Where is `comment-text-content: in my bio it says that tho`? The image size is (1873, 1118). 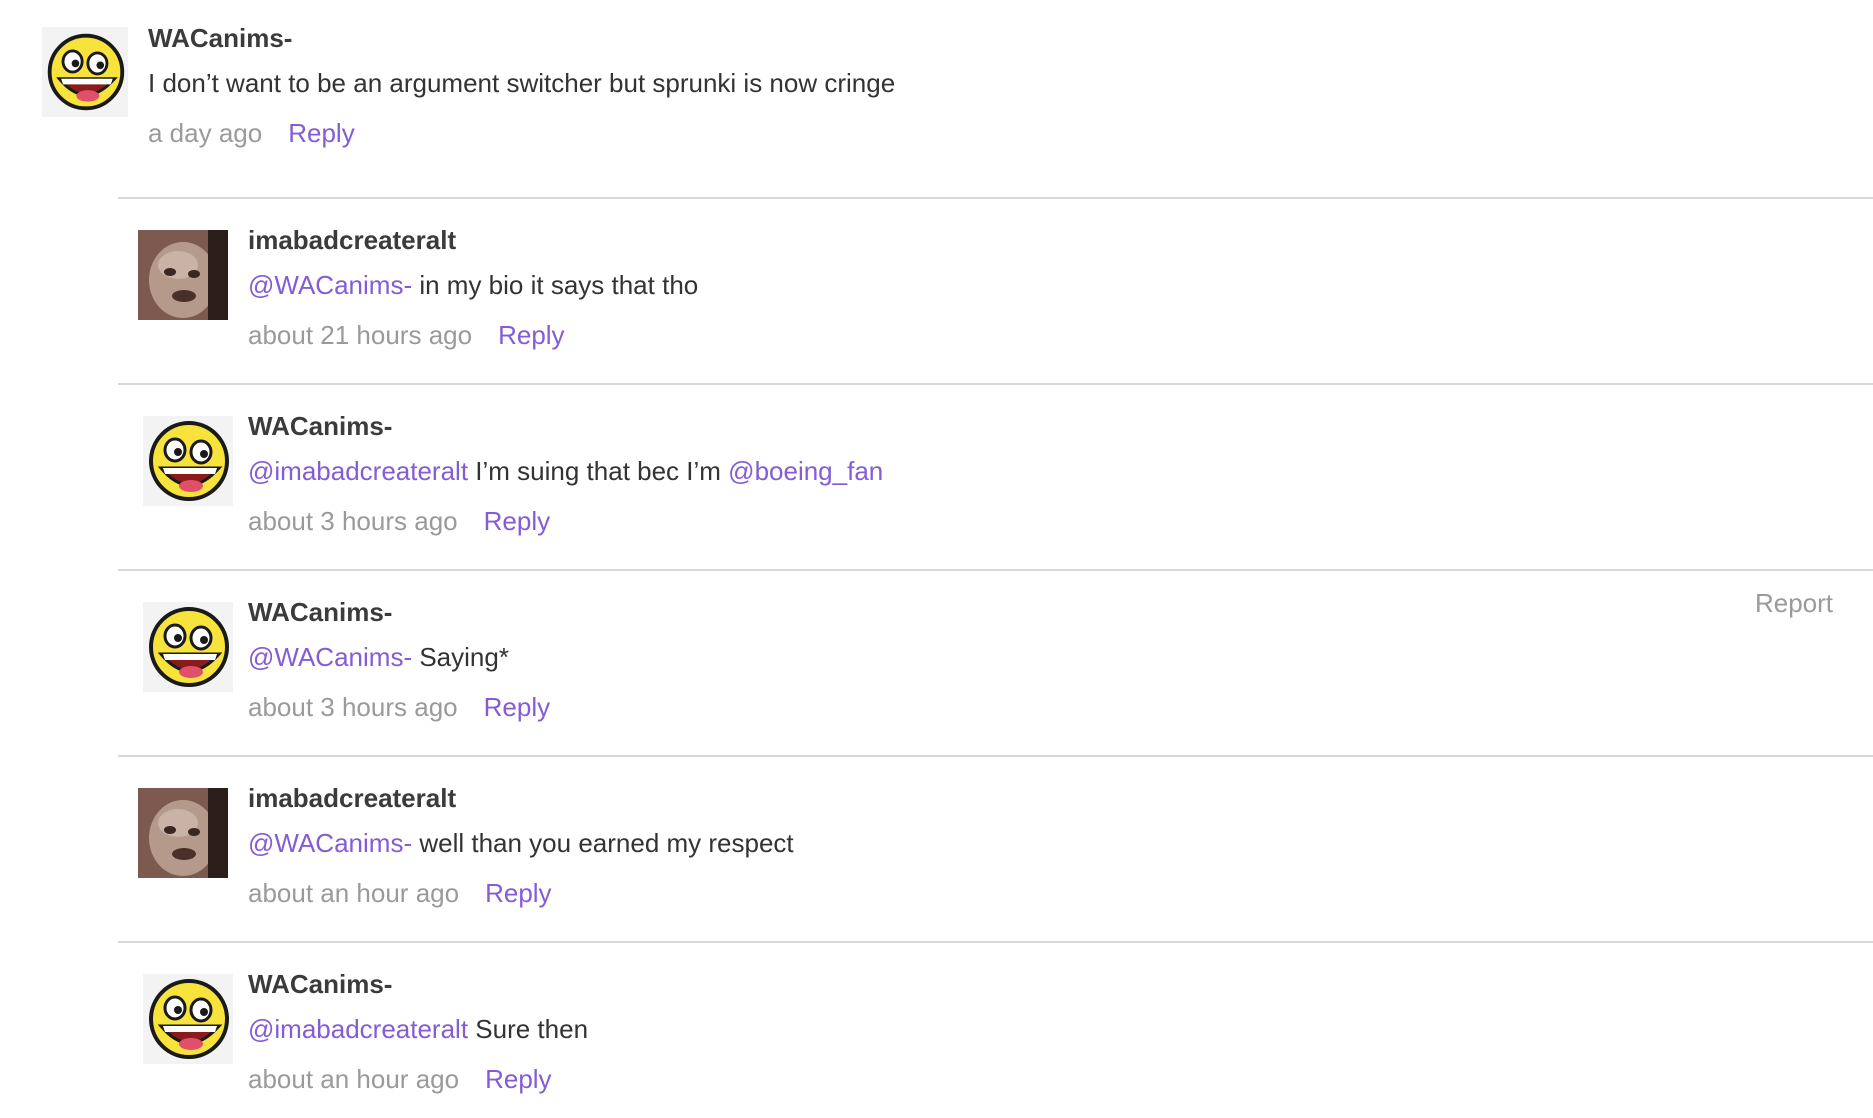
comment-text-content: in my bio it says that tho is located at coordinates (555, 285).